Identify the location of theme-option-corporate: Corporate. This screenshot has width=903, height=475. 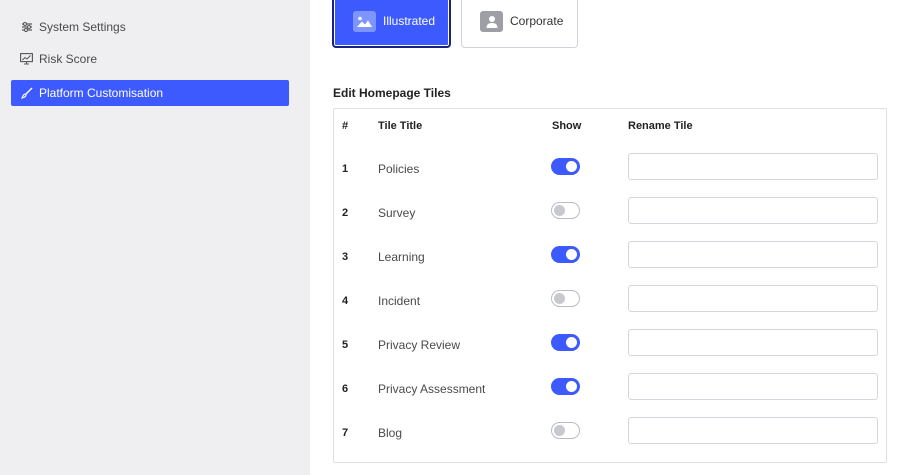
(519, 24).